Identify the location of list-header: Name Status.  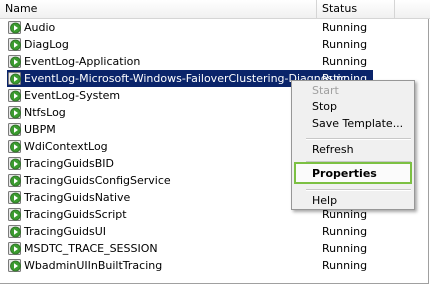
(215, 9).